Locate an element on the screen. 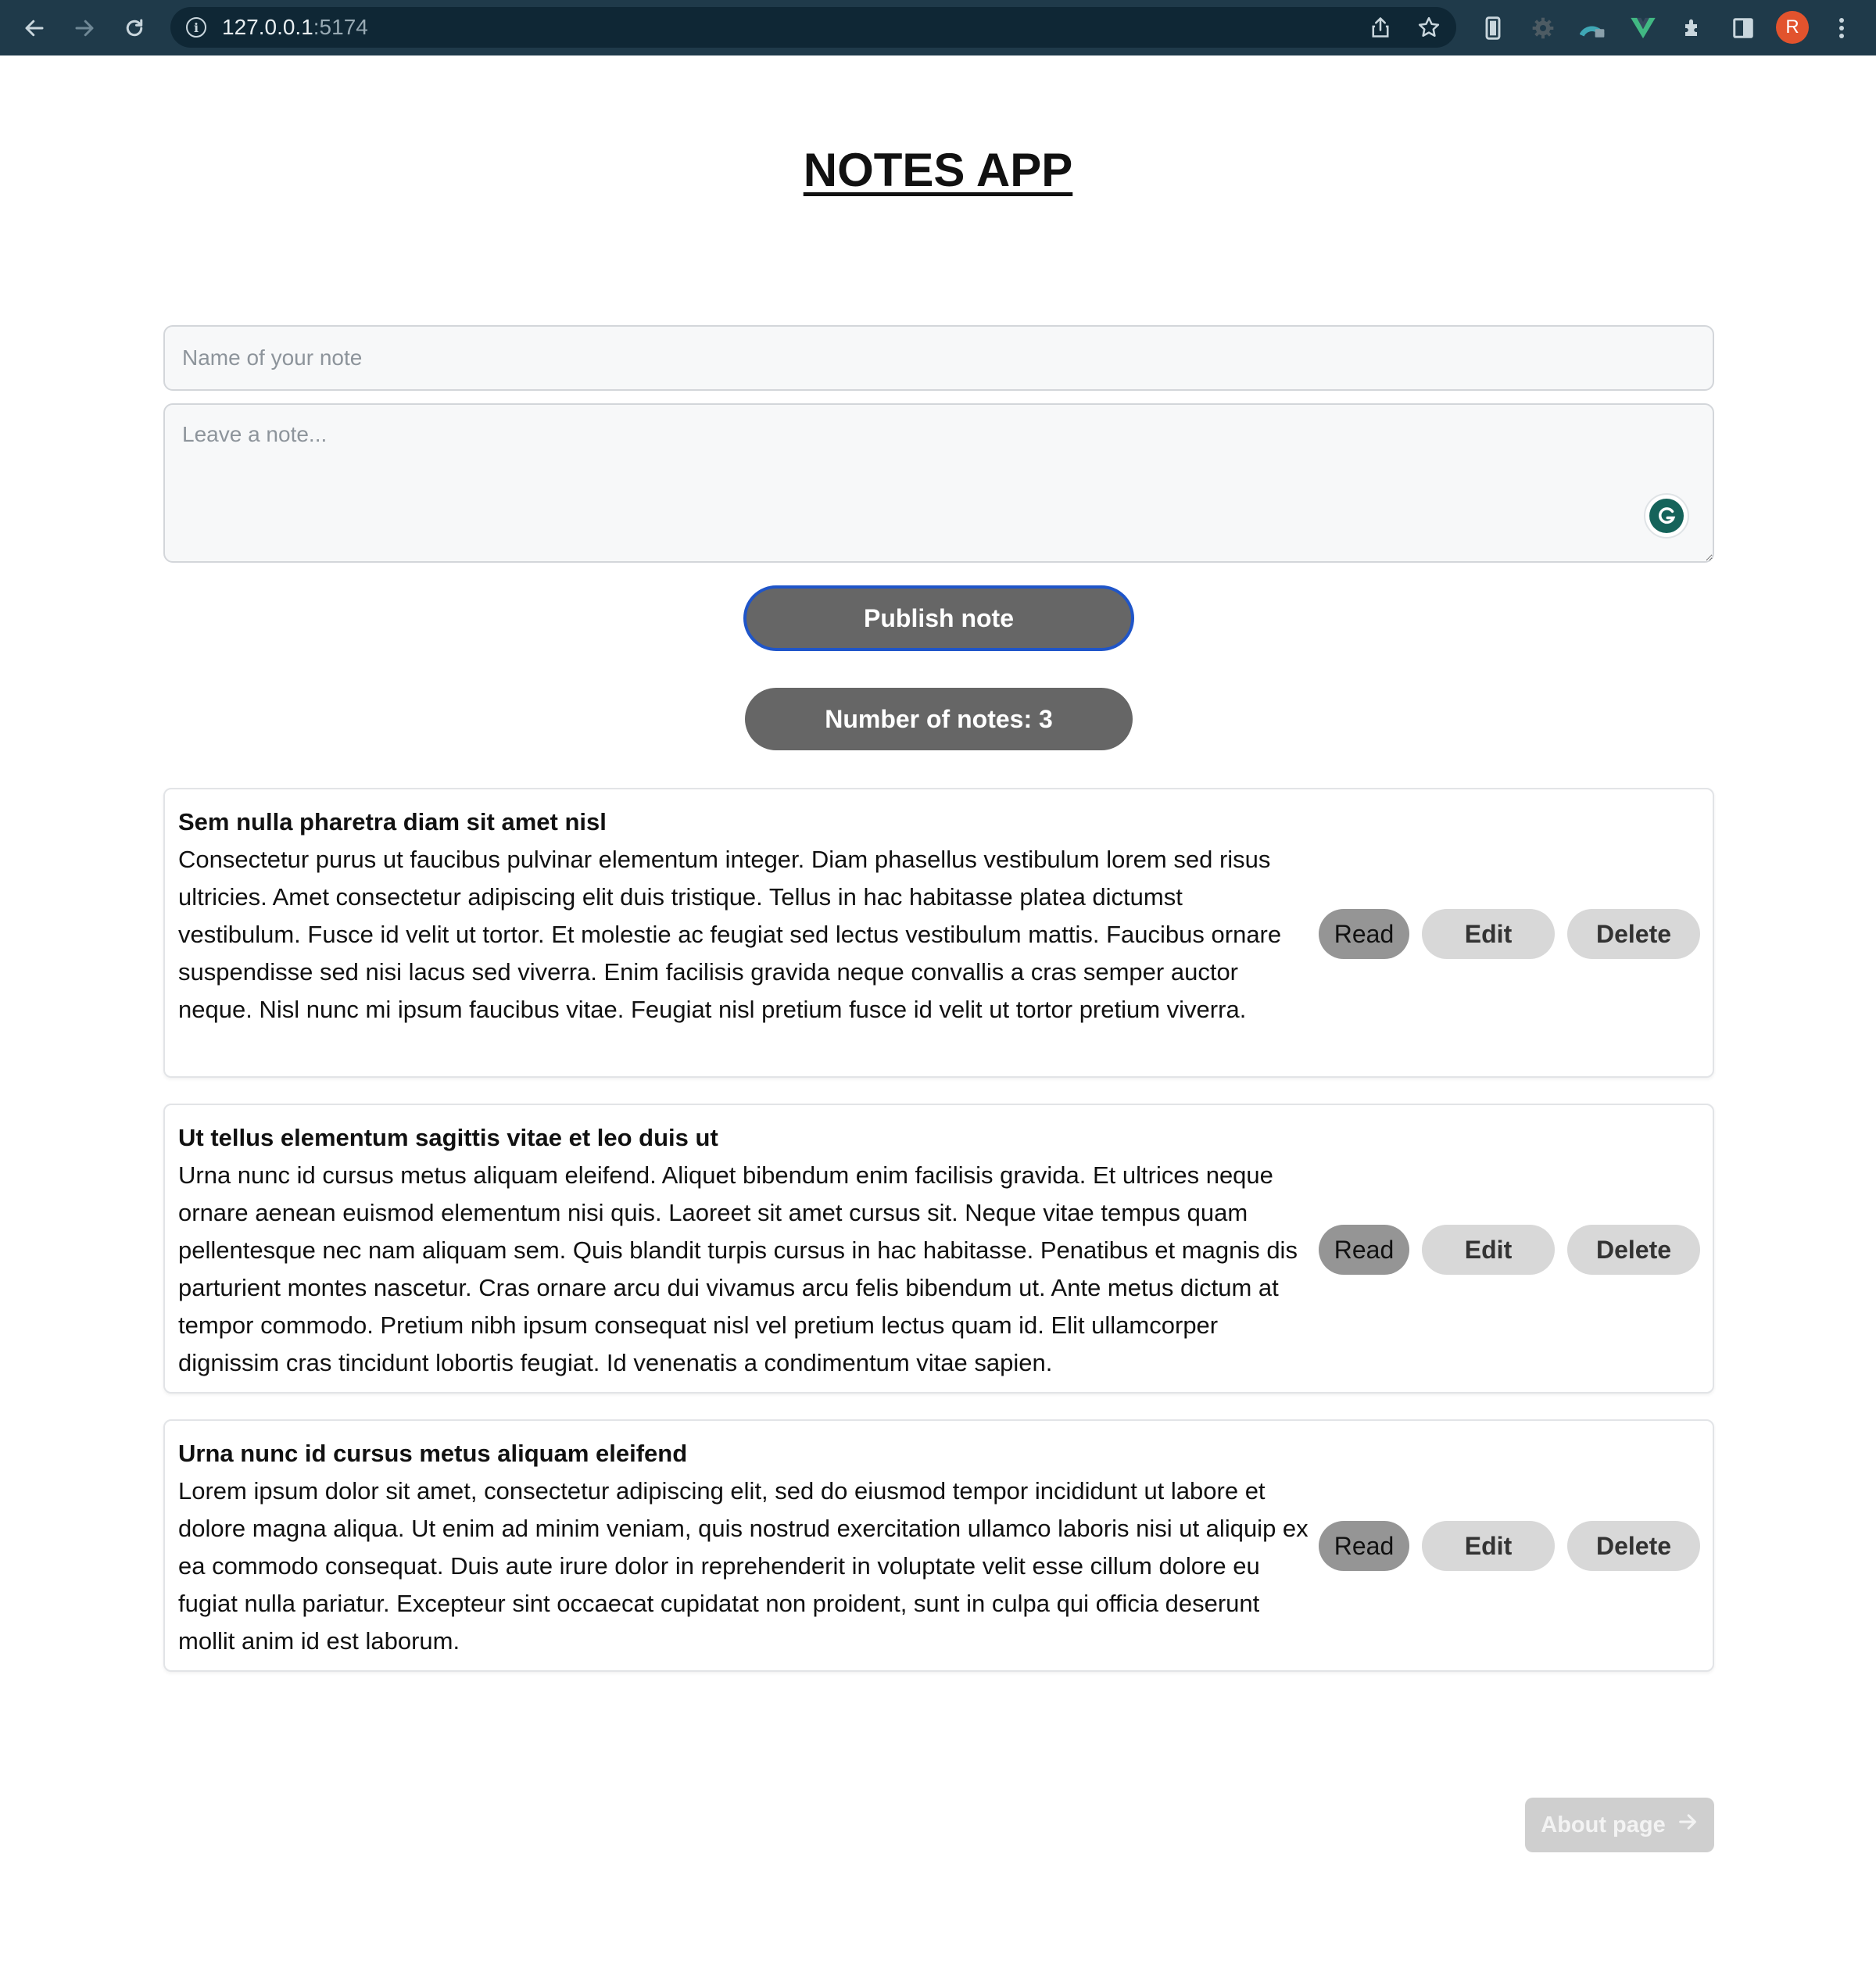  url-text: 127.0.0.1:5174 is located at coordinates (295, 27).